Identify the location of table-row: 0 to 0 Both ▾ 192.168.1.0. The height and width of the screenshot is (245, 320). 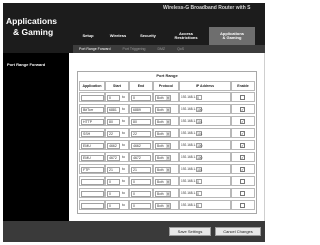
(167, 193).